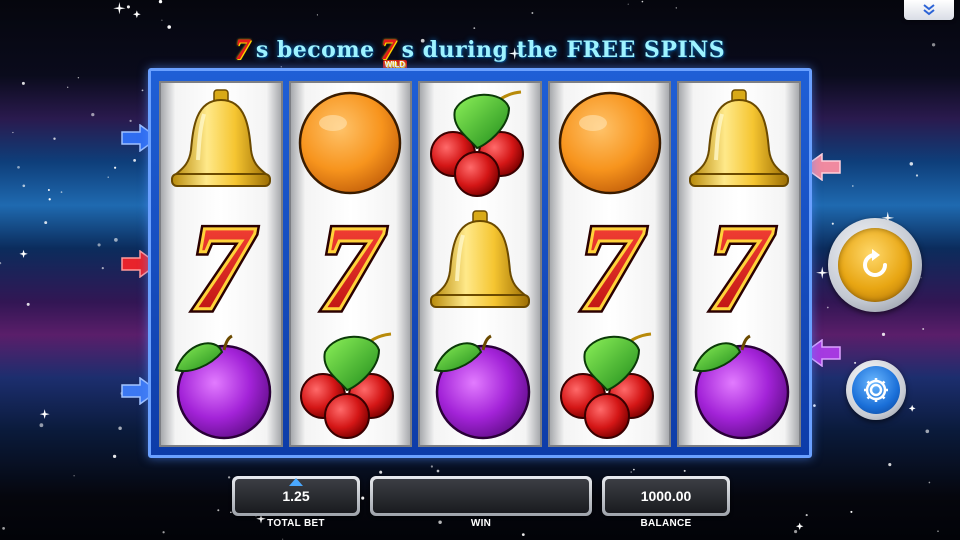 Image resolution: width=960 pixels, height=540 pixels. I want to click on banner-text-part-2: s during the FREE SPINS, so click(563, 50).